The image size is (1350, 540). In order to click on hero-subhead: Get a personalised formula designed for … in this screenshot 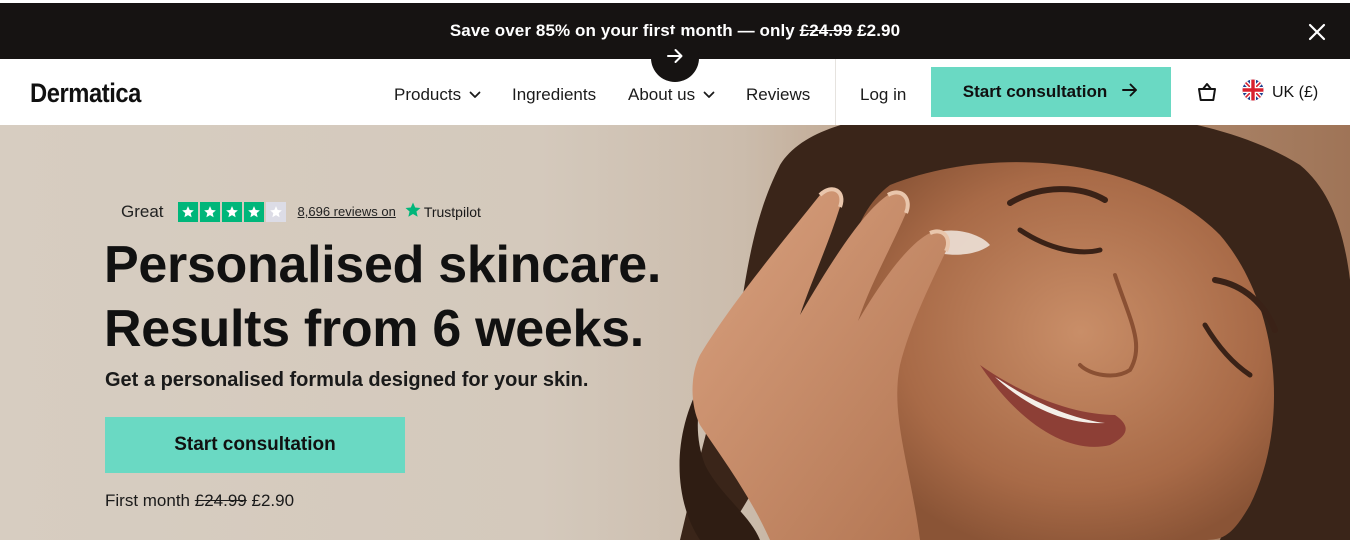, I will do `click(347, 380)`.